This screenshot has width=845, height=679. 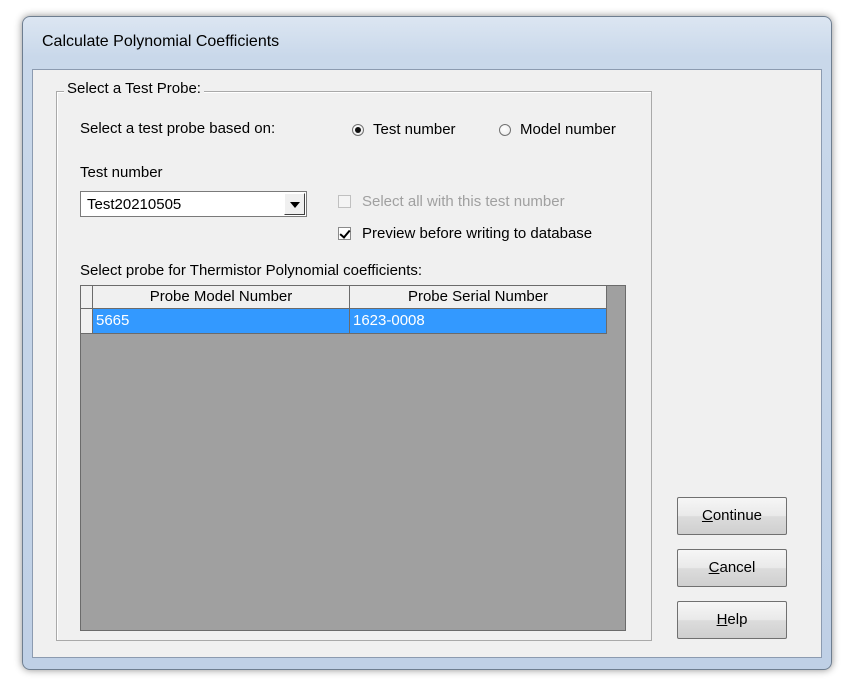 What do you see at coordinates (427, 43) in the screenshot?
I see `title-bar: Calculate Polynomial Coefficients` at bounding box center [427, 43].